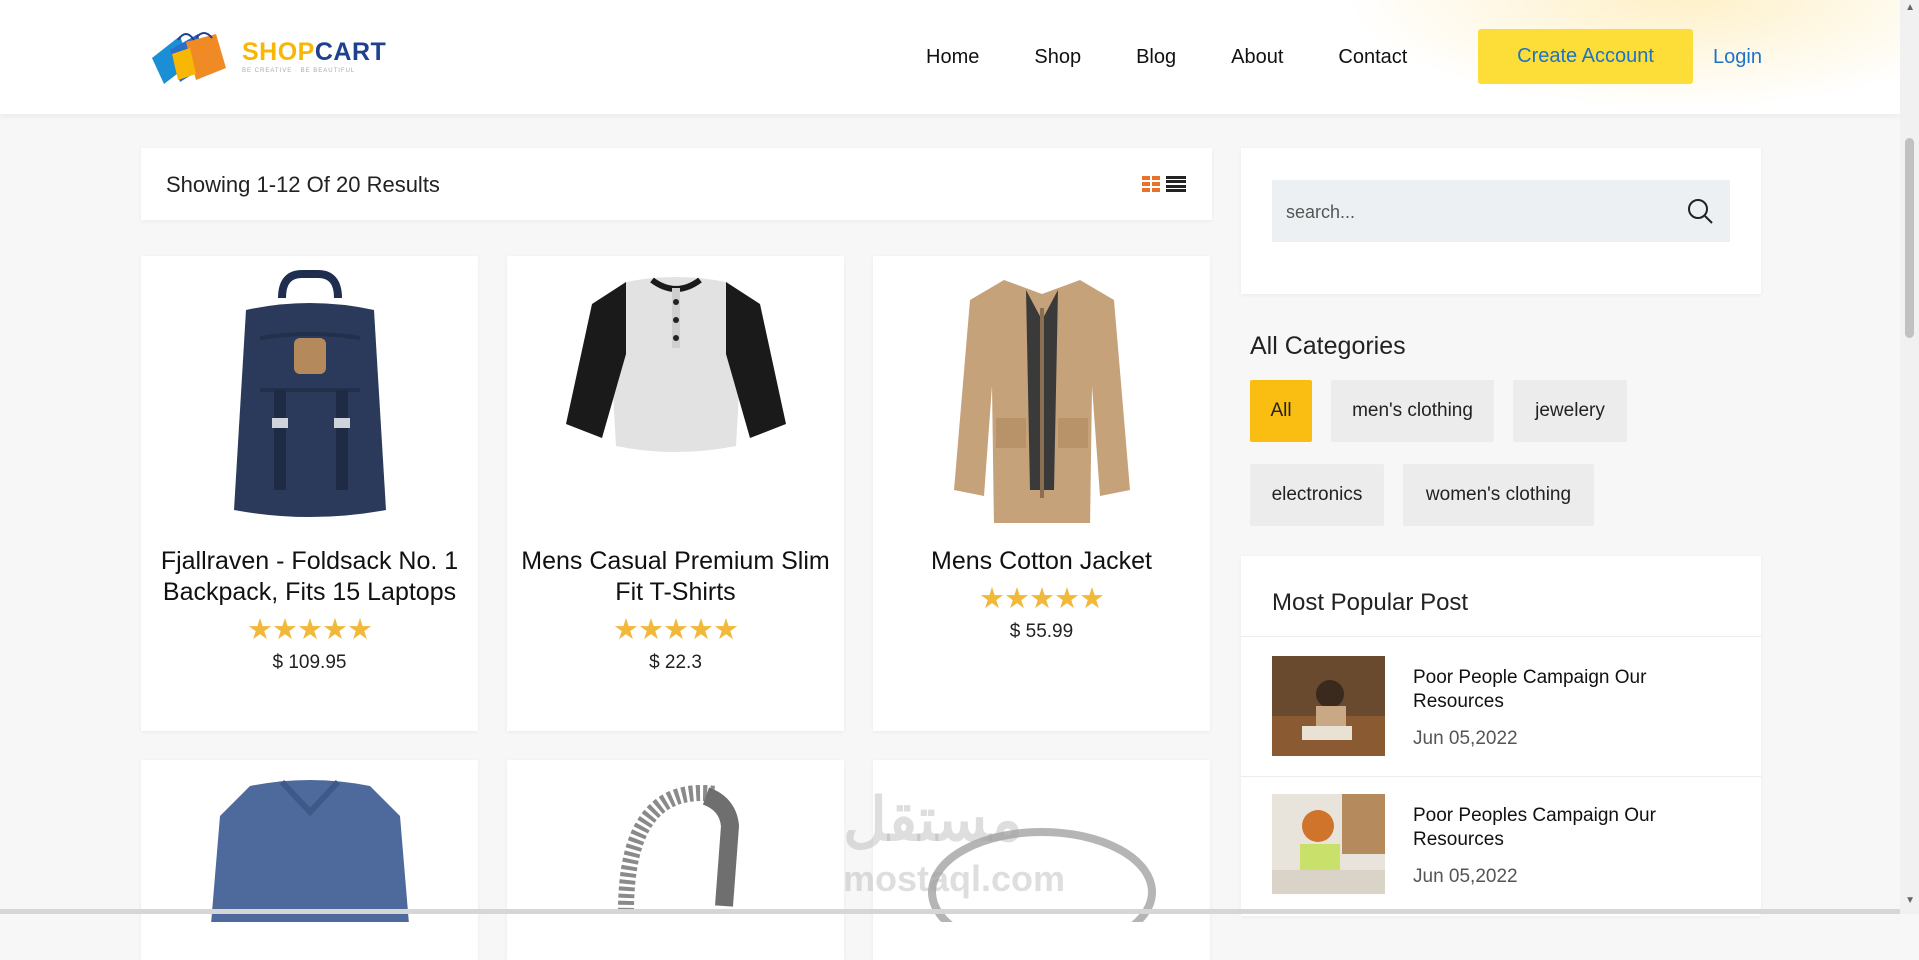  Describe the element at coordinates (1057, 57) in the screenshot. I see `nav-shop: Shop` at that location.